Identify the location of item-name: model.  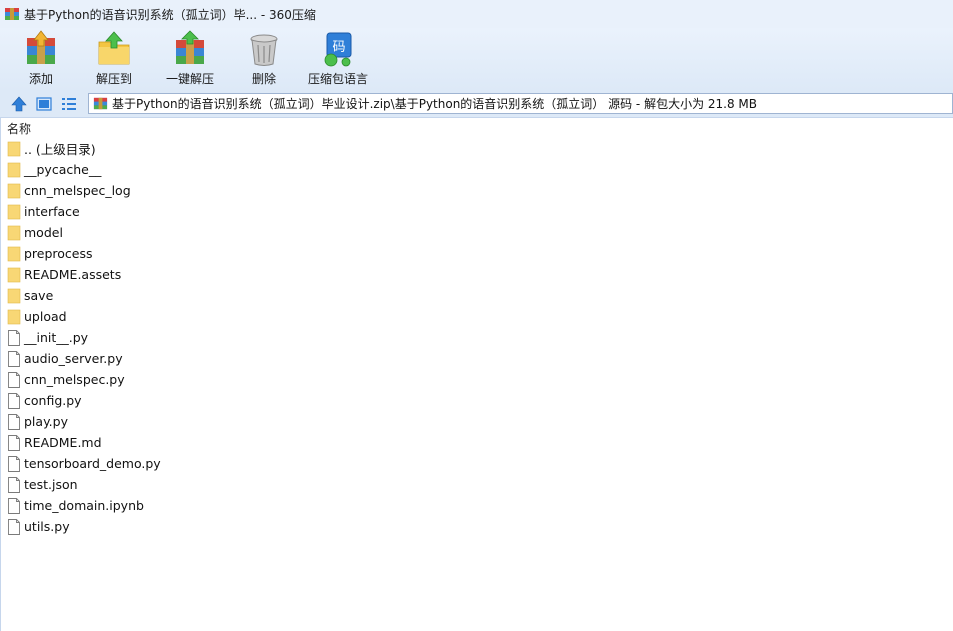
(43, 232).